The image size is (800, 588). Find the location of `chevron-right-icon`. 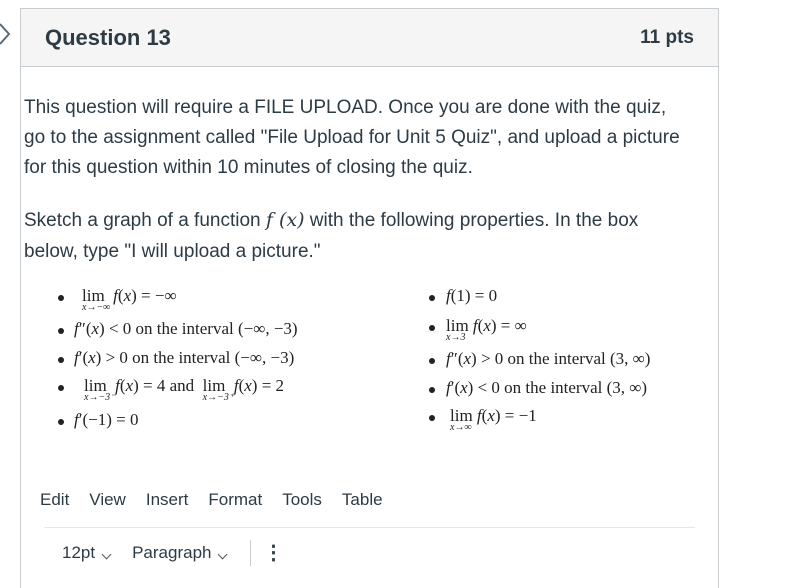

chevron-right-icon is located at coordinates (10, 34).